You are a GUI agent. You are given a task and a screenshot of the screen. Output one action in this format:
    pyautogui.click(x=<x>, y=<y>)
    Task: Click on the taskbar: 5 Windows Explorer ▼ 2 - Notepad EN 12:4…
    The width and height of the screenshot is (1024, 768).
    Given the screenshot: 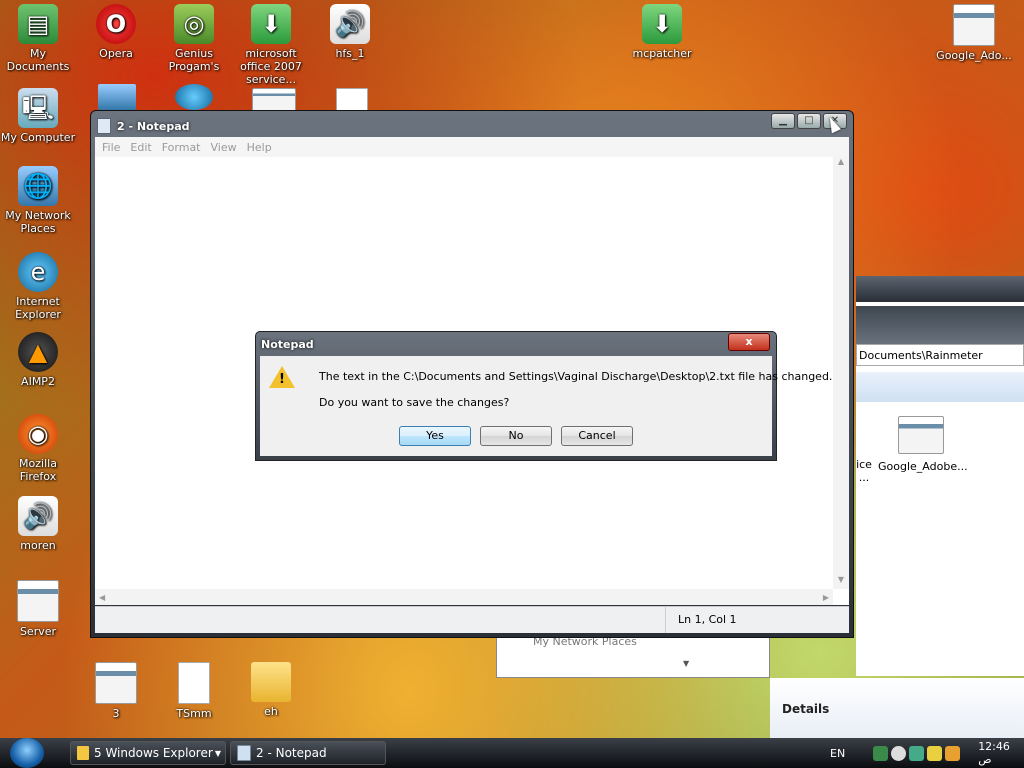 What is the action you would take?
    pyautogui.click(x=512, y=753)
    